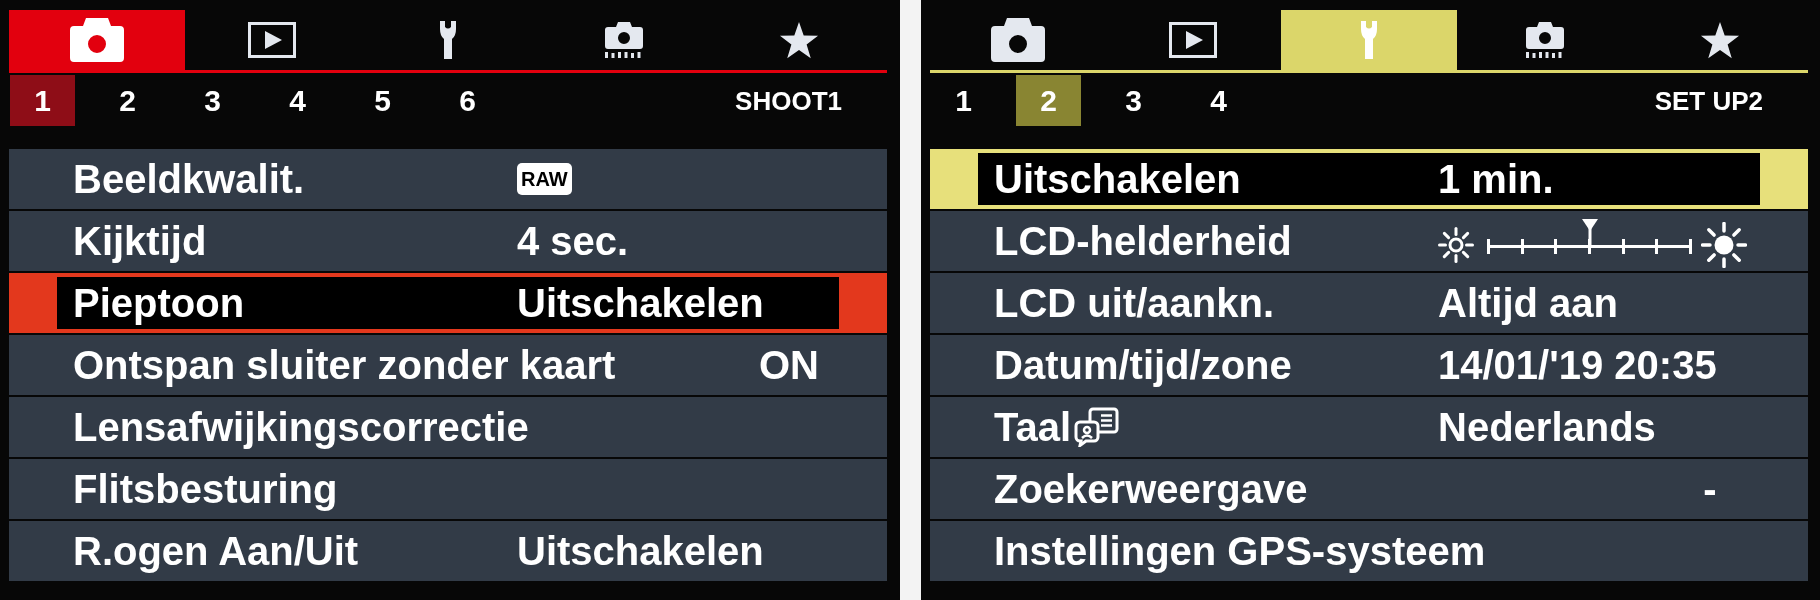 Image resolution: width=1820 pixels, height=600 pixels. I want to click on menu-label: Zoekerweergave, so click(1151, 489).